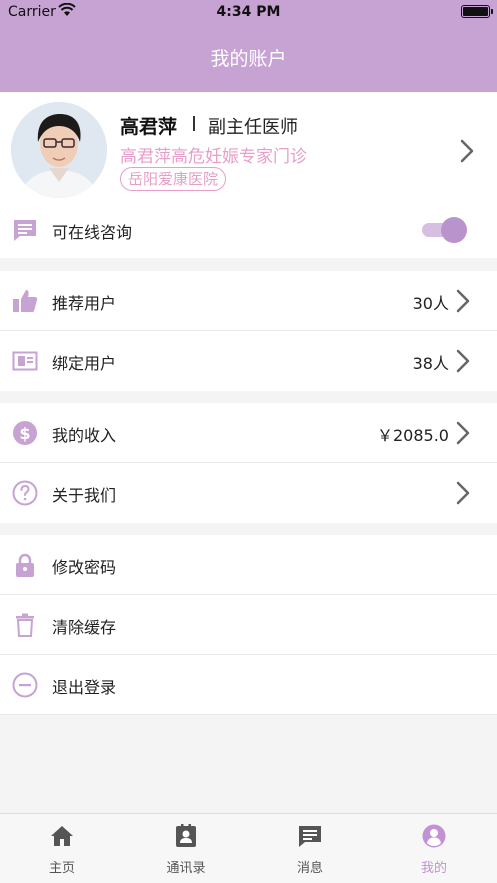 The width and height of the screenshot is (497, 883). I want to click on menu-item-bound-users: 绑定用户 38人, so click(248, 361).